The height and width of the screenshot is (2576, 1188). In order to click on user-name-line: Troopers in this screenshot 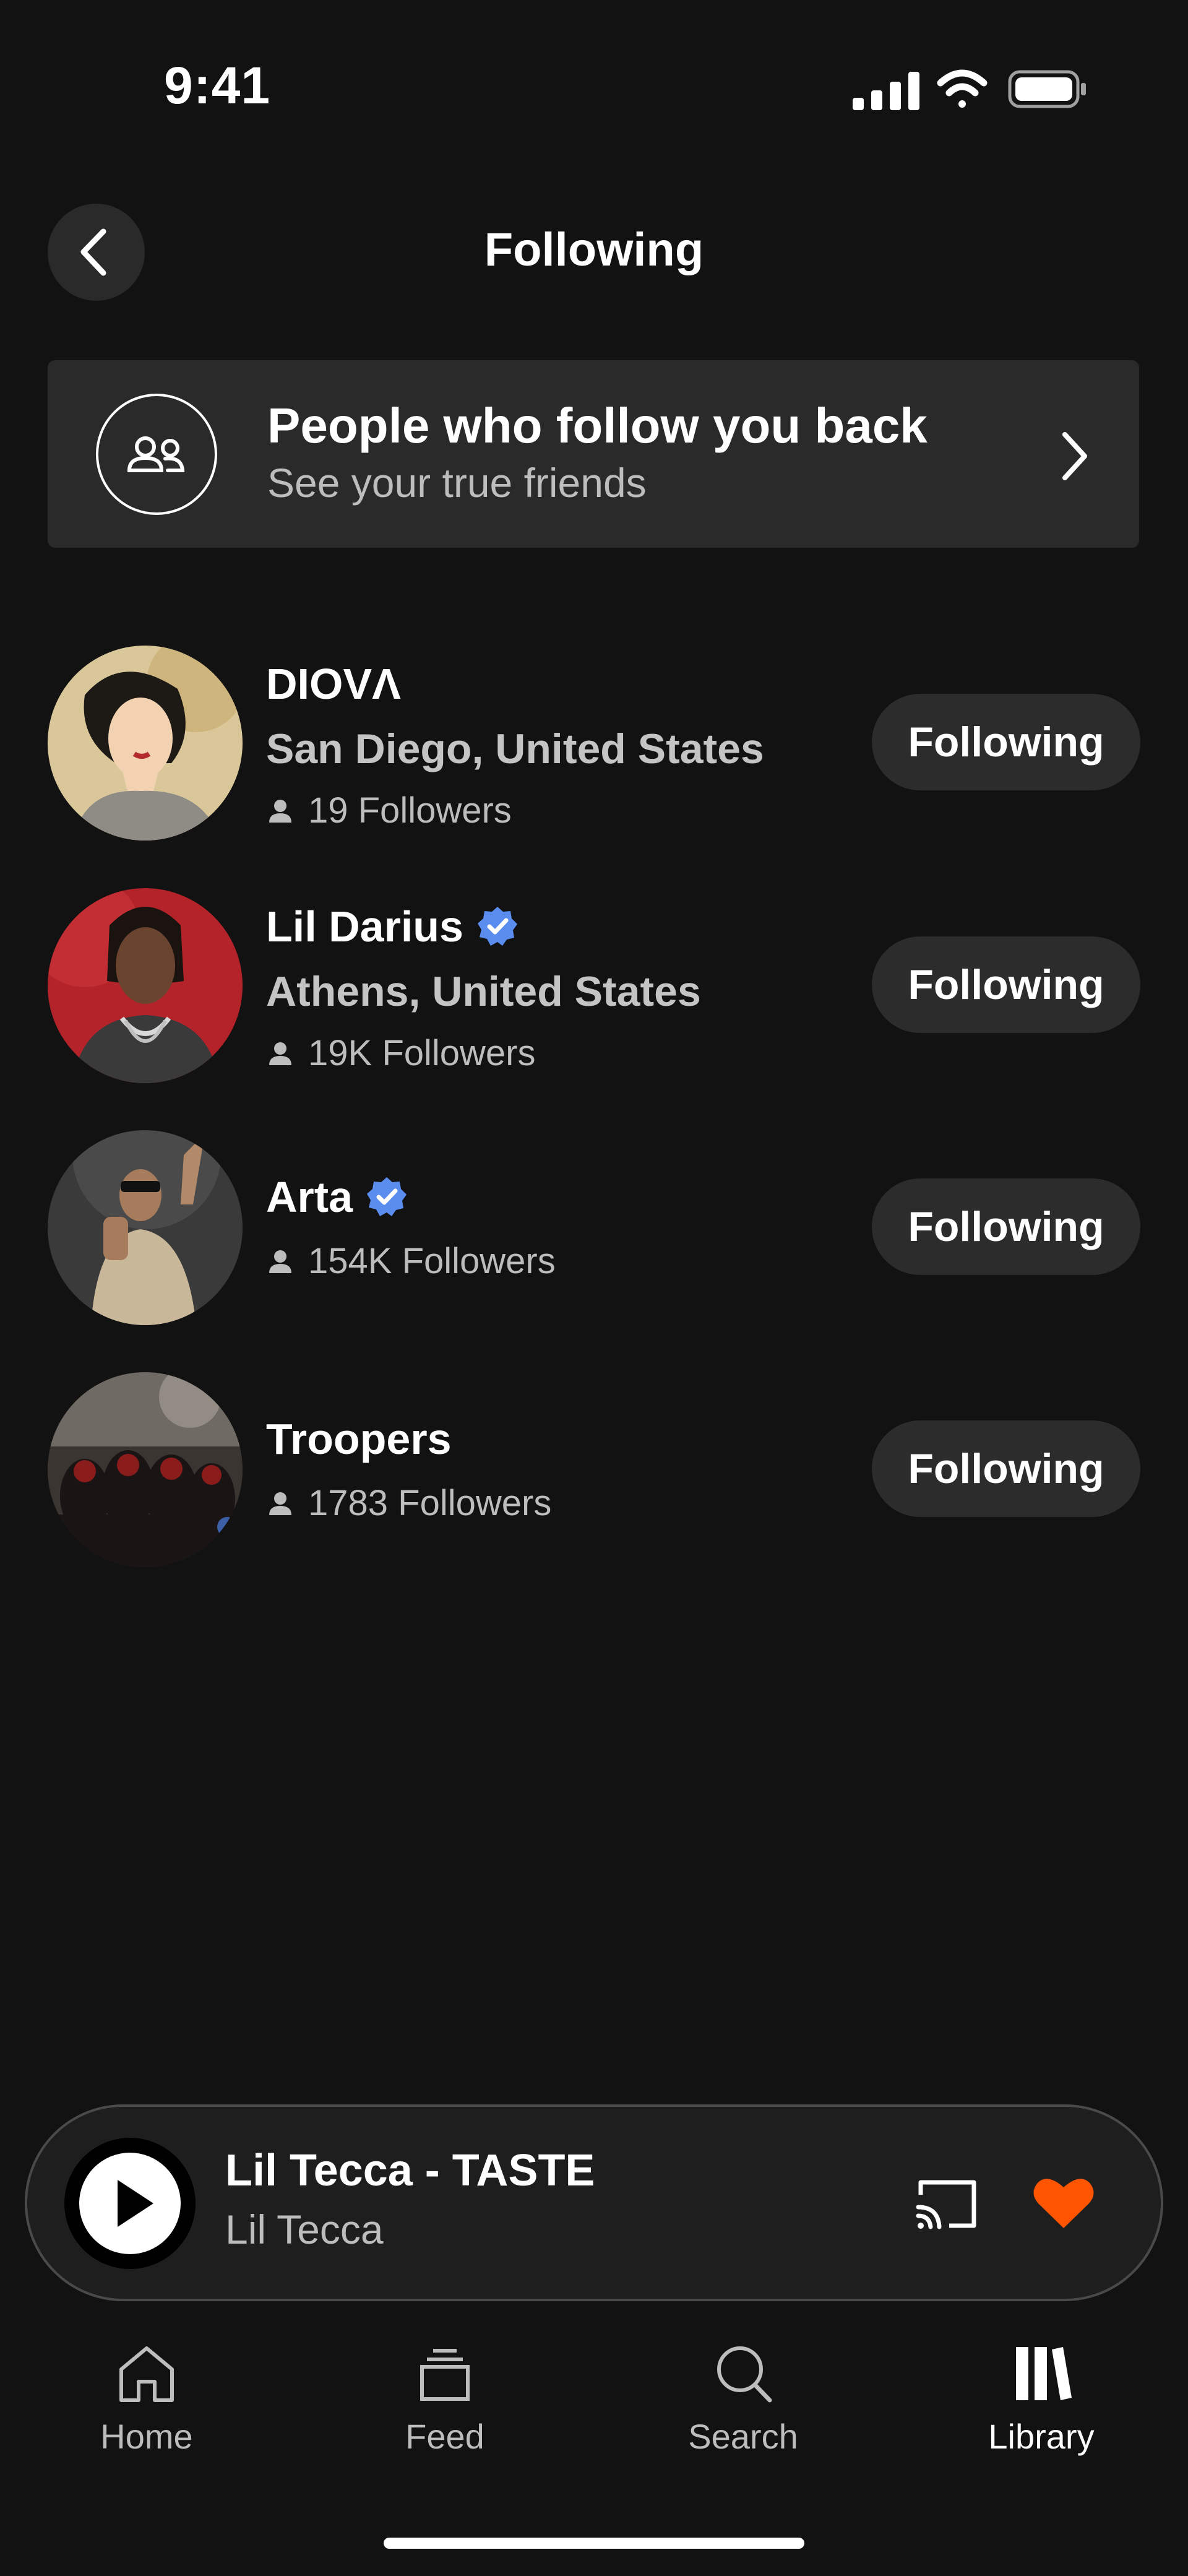, I will do `click(359, 1439)`.